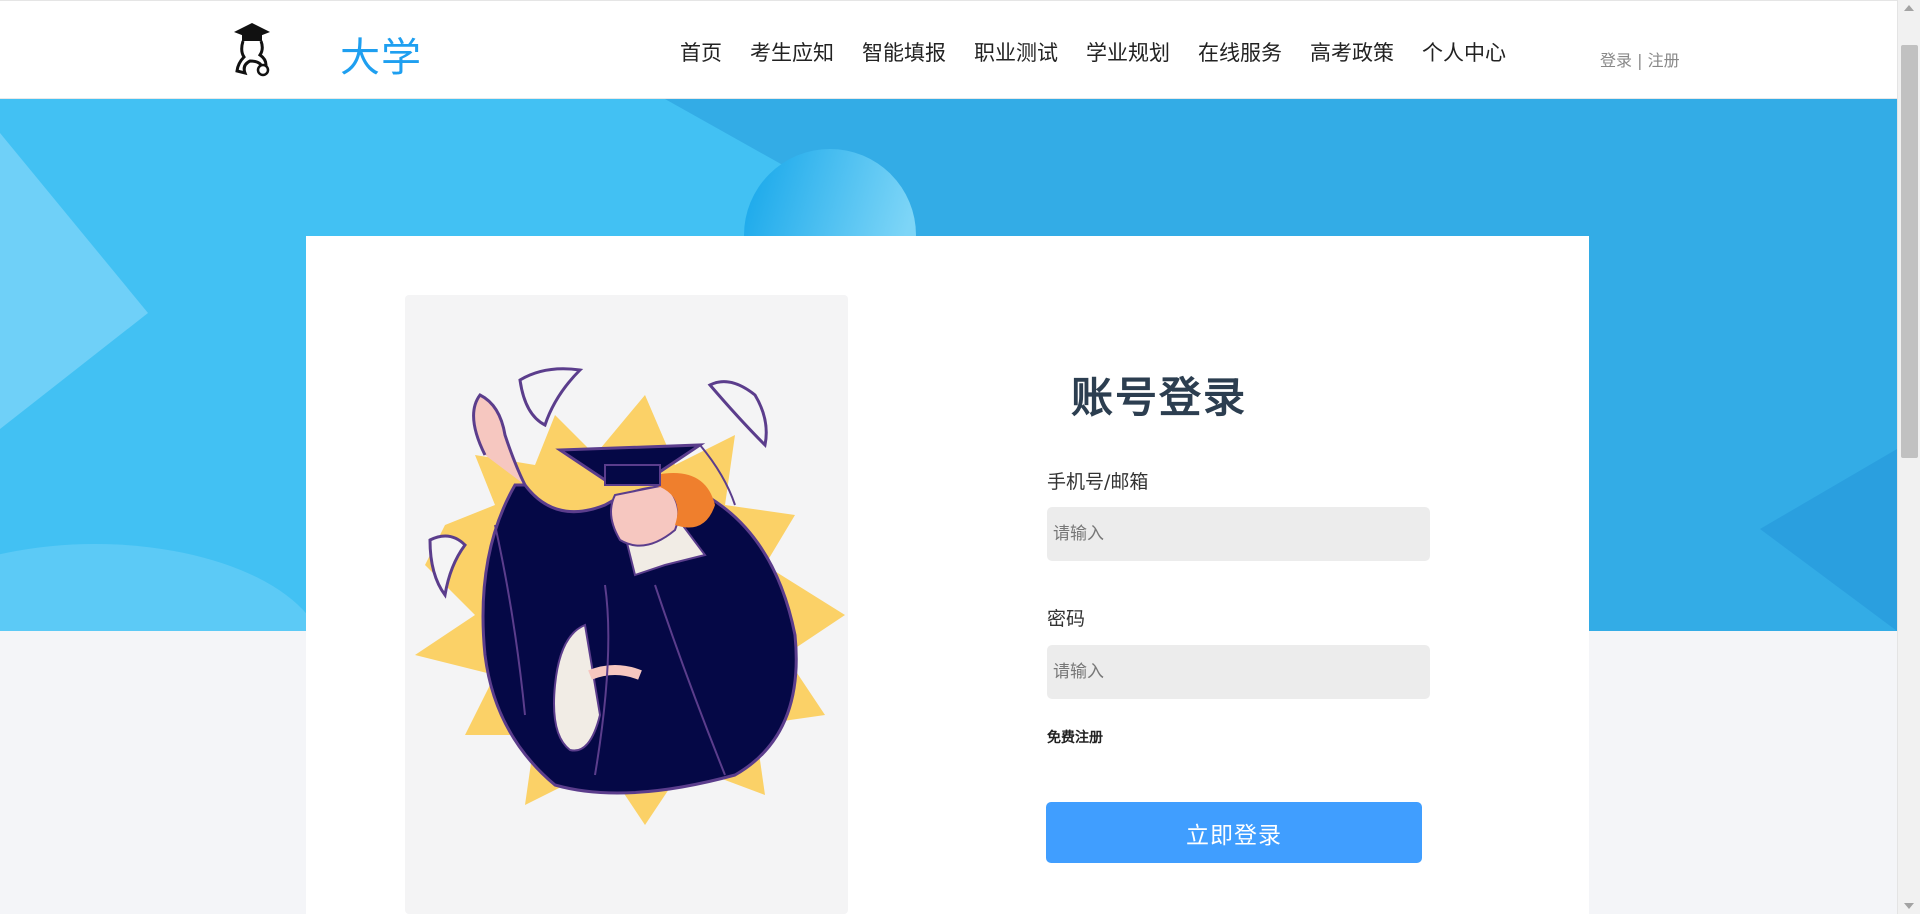 Image resolution: width=1920 pixels, height=914 pixels. I want to click on nav-item-exam-policy: 高考政策, so click(1352, 52).